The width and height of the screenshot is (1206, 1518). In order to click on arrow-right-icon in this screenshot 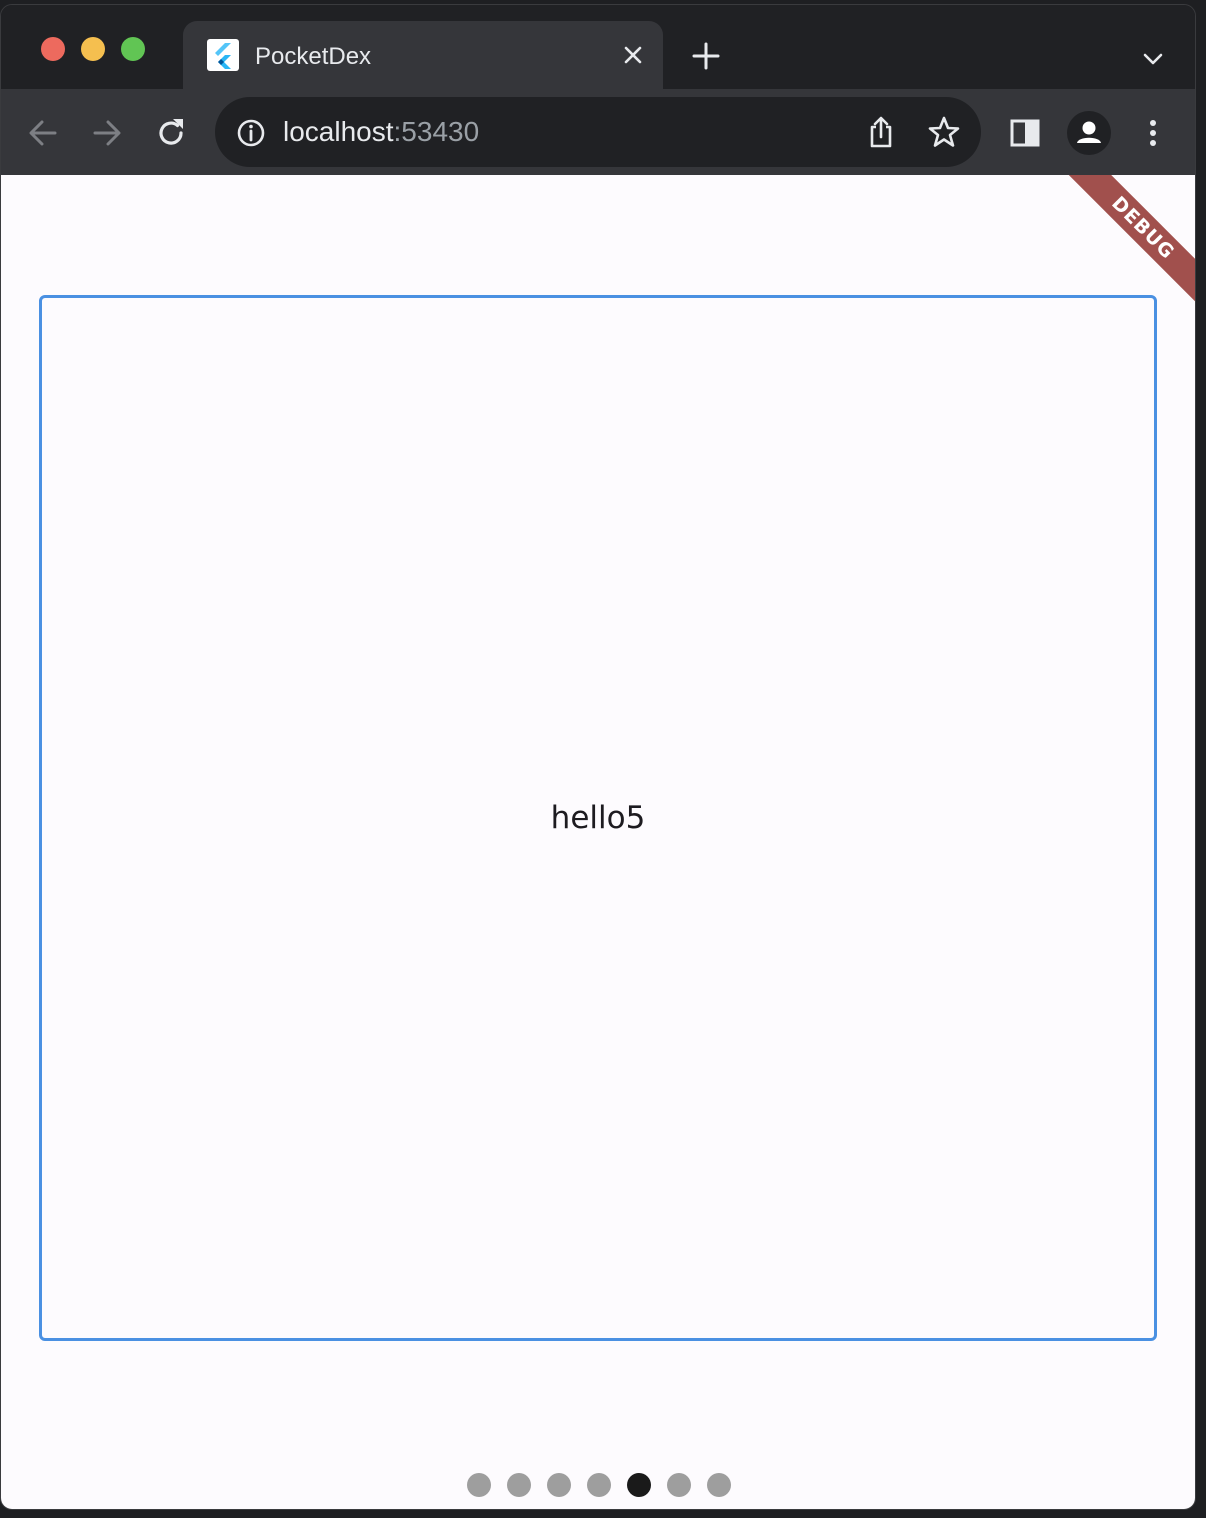, I will do `click(107, 133)`.